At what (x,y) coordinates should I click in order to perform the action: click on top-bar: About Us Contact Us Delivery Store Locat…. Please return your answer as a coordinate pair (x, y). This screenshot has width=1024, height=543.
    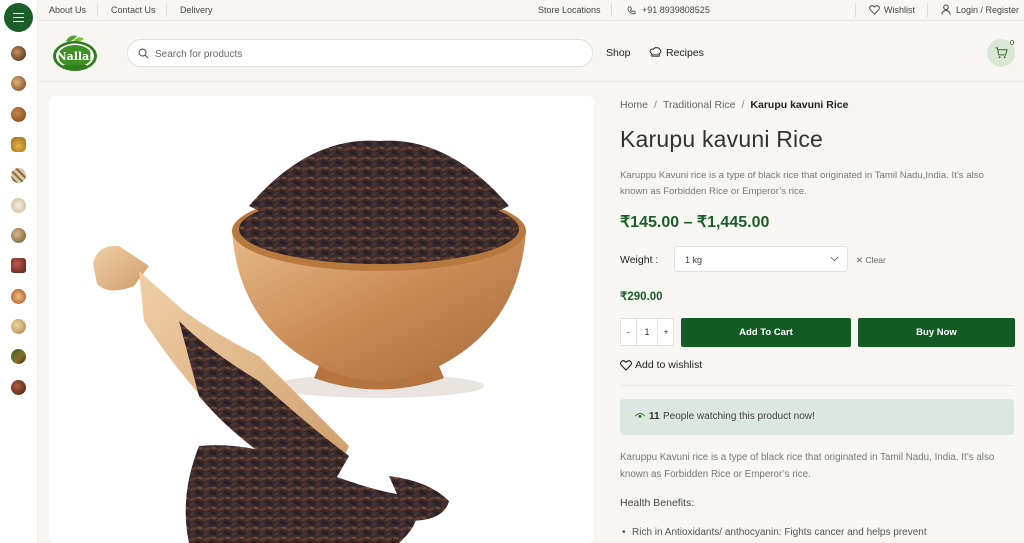
    Looking at the image, I should click on (531, 10).